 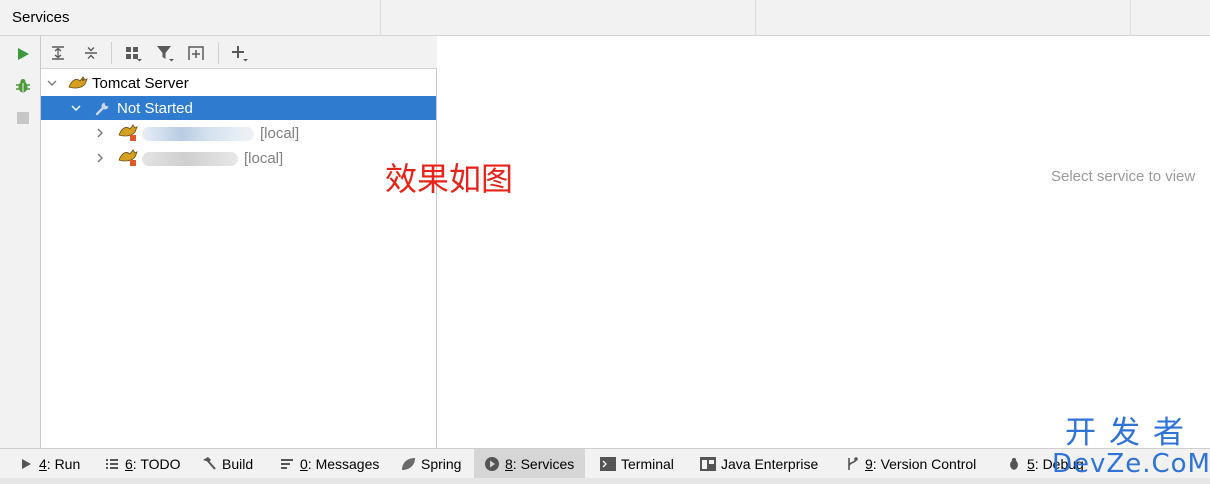 What do you see at coordinates (78, 83) in the screenshot?
I see `tomcat-icon` at bounding box center [78, 83].